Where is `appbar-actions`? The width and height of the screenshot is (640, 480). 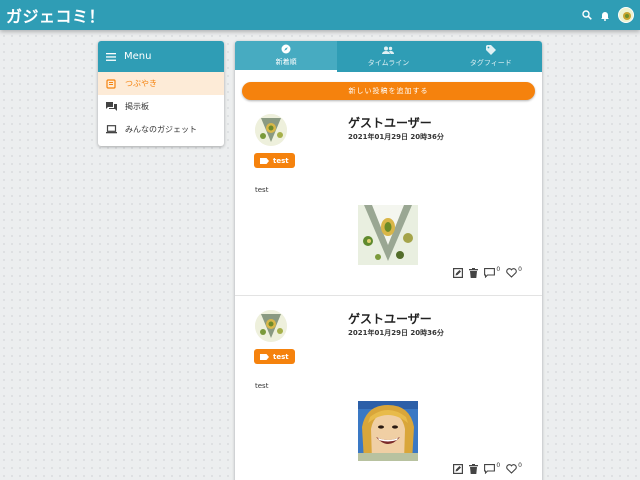 appbar-actions is located at coordinates (608, 15).